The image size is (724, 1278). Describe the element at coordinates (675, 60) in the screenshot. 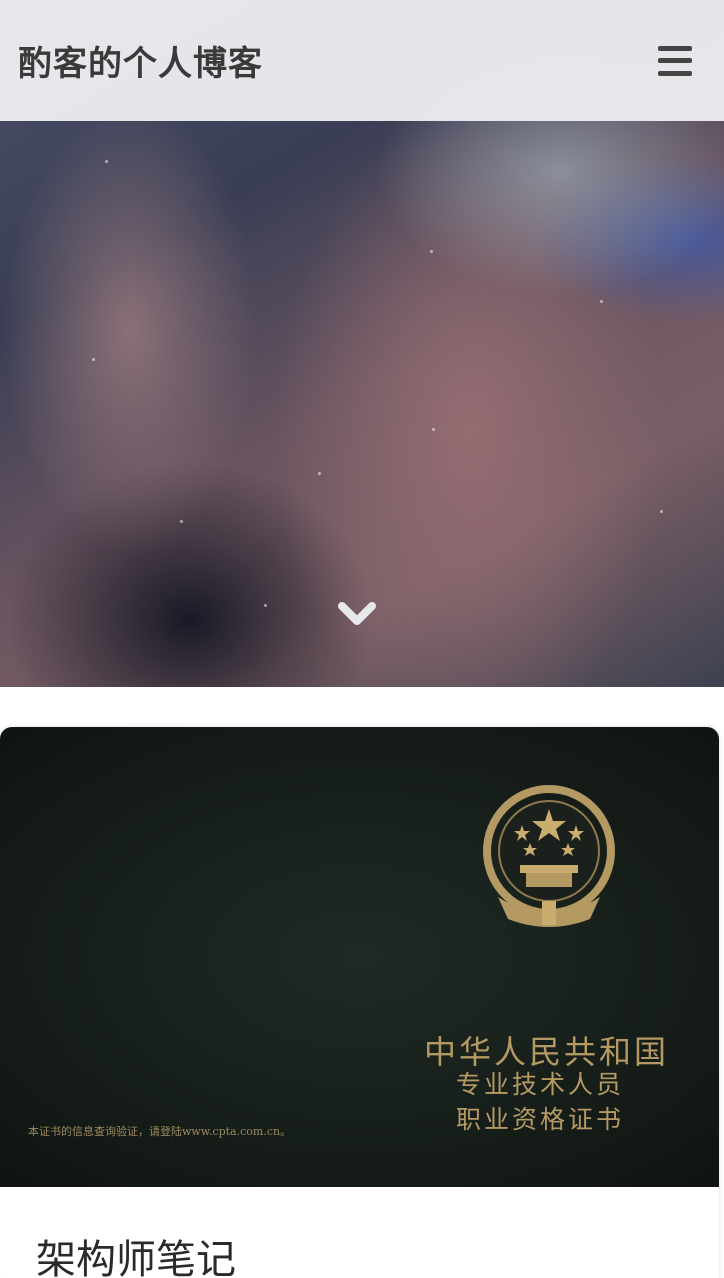

I see `hamburger-menu-button` at that location.